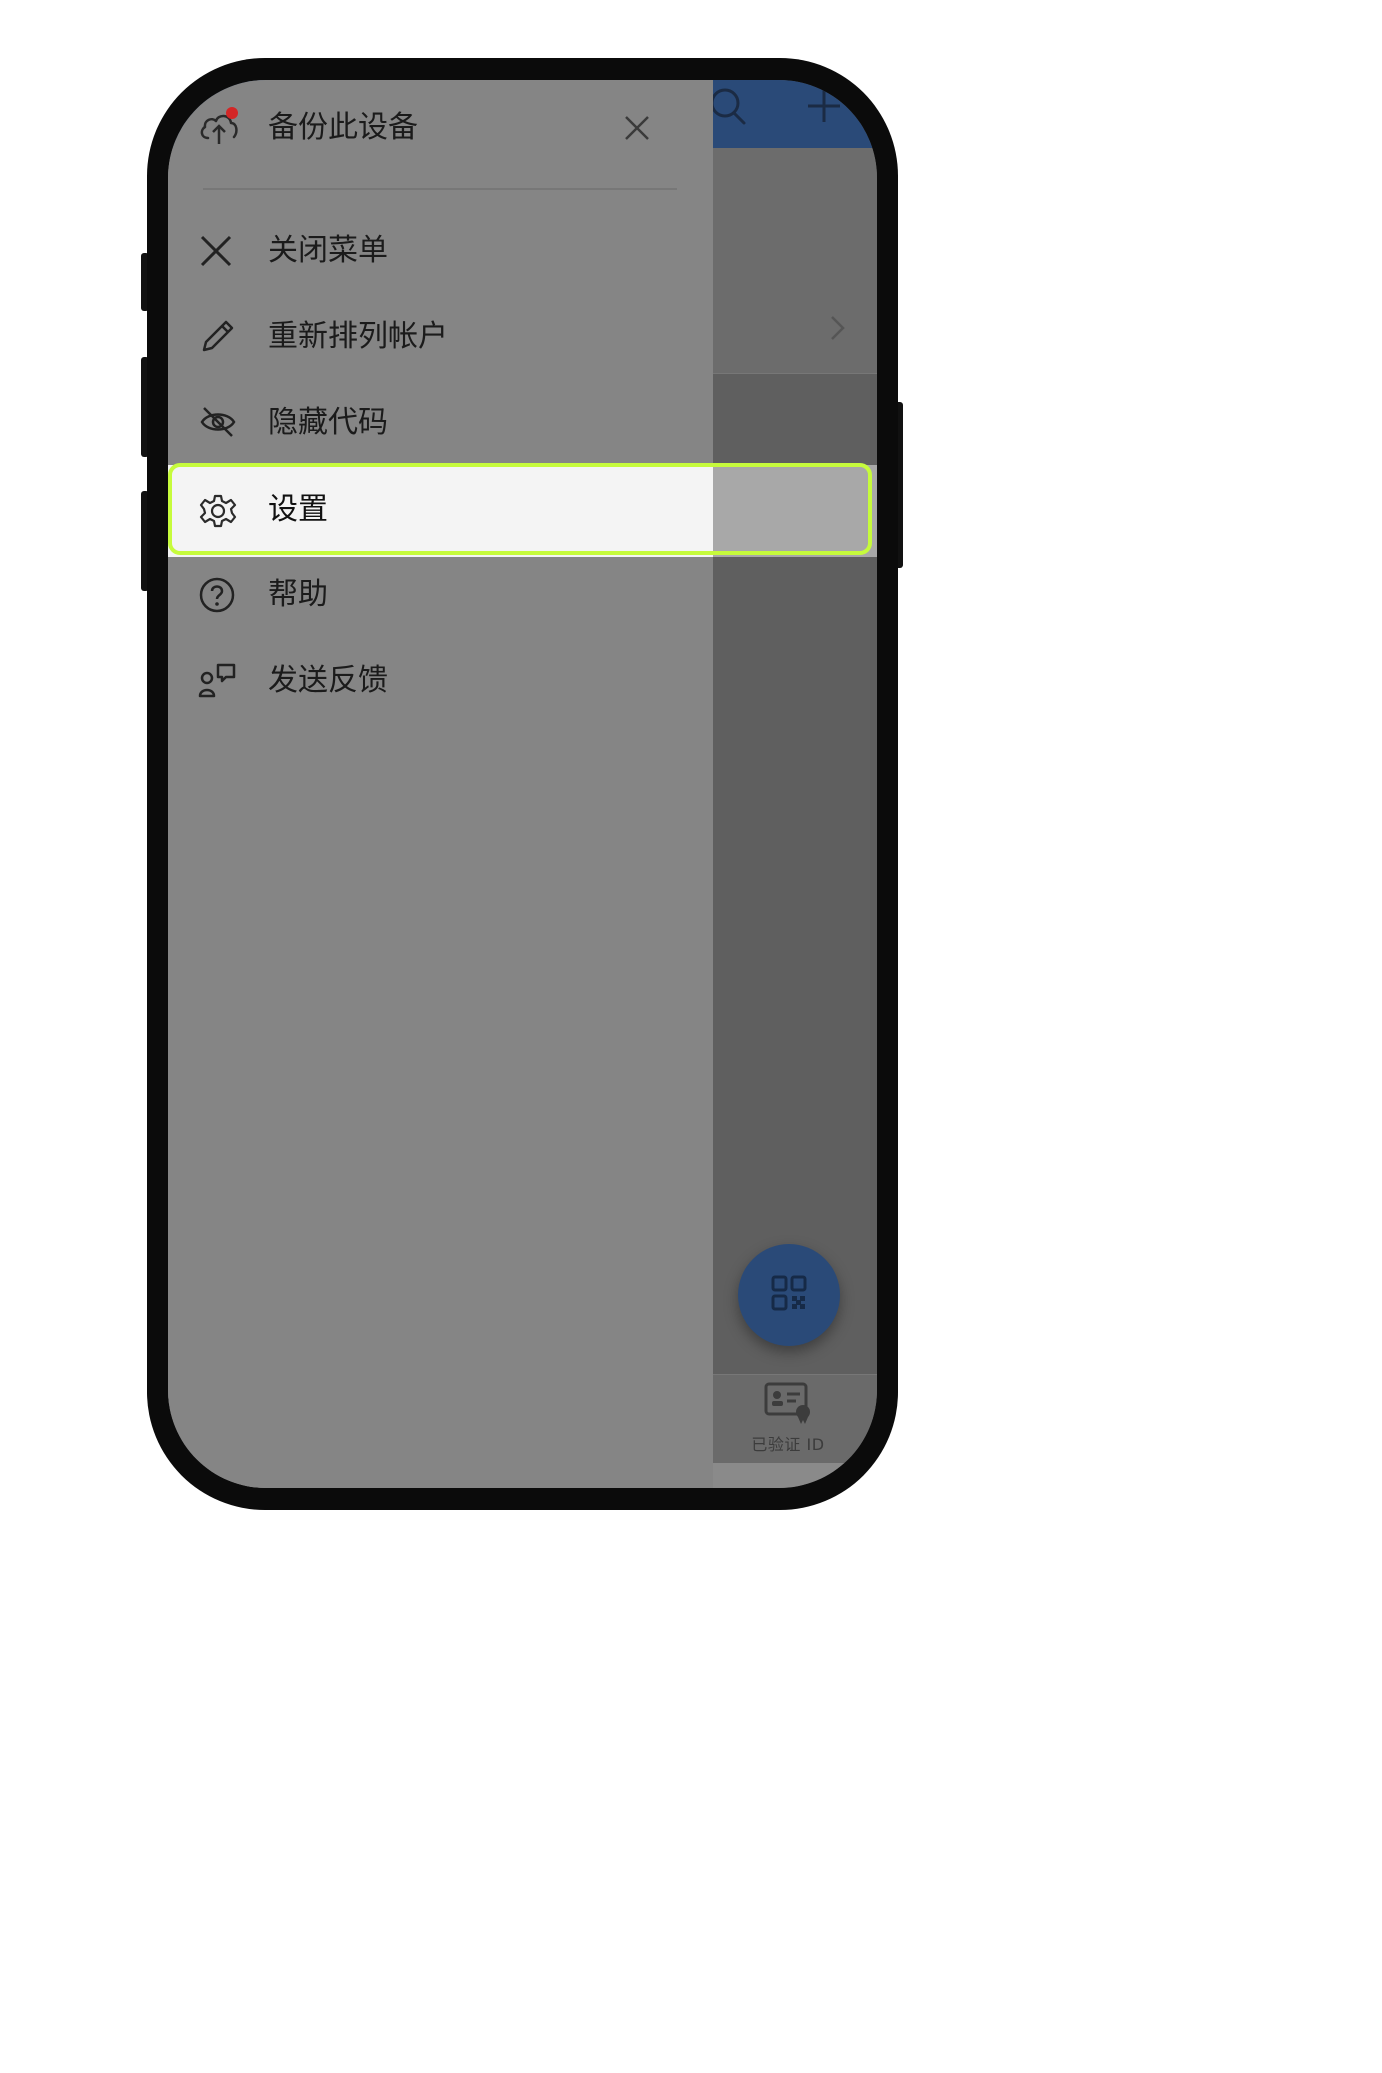 The height and width of the screenshot is (2073, 1382). I want to click on drawer-title: 备份此设备, so click(343, 127).